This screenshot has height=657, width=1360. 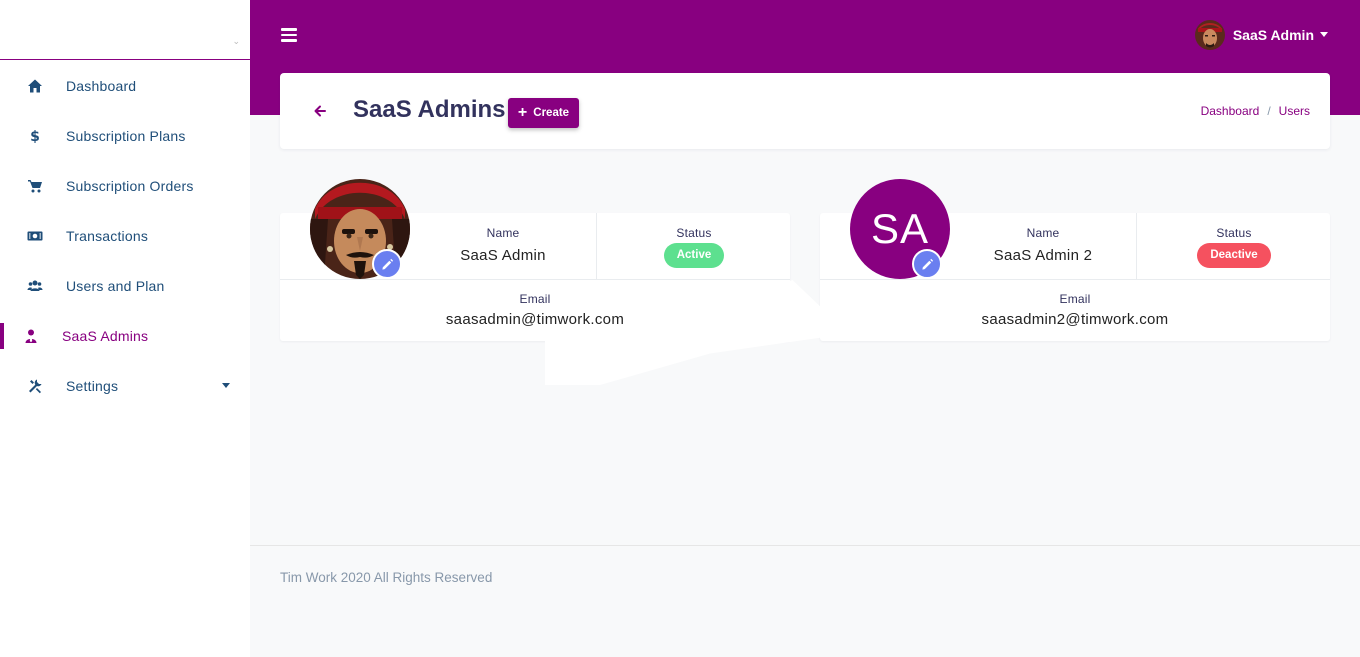 What do you see at coordinates (35, 286) in the screenshot?
I see `users-icon` at bounding box center [35, 286].